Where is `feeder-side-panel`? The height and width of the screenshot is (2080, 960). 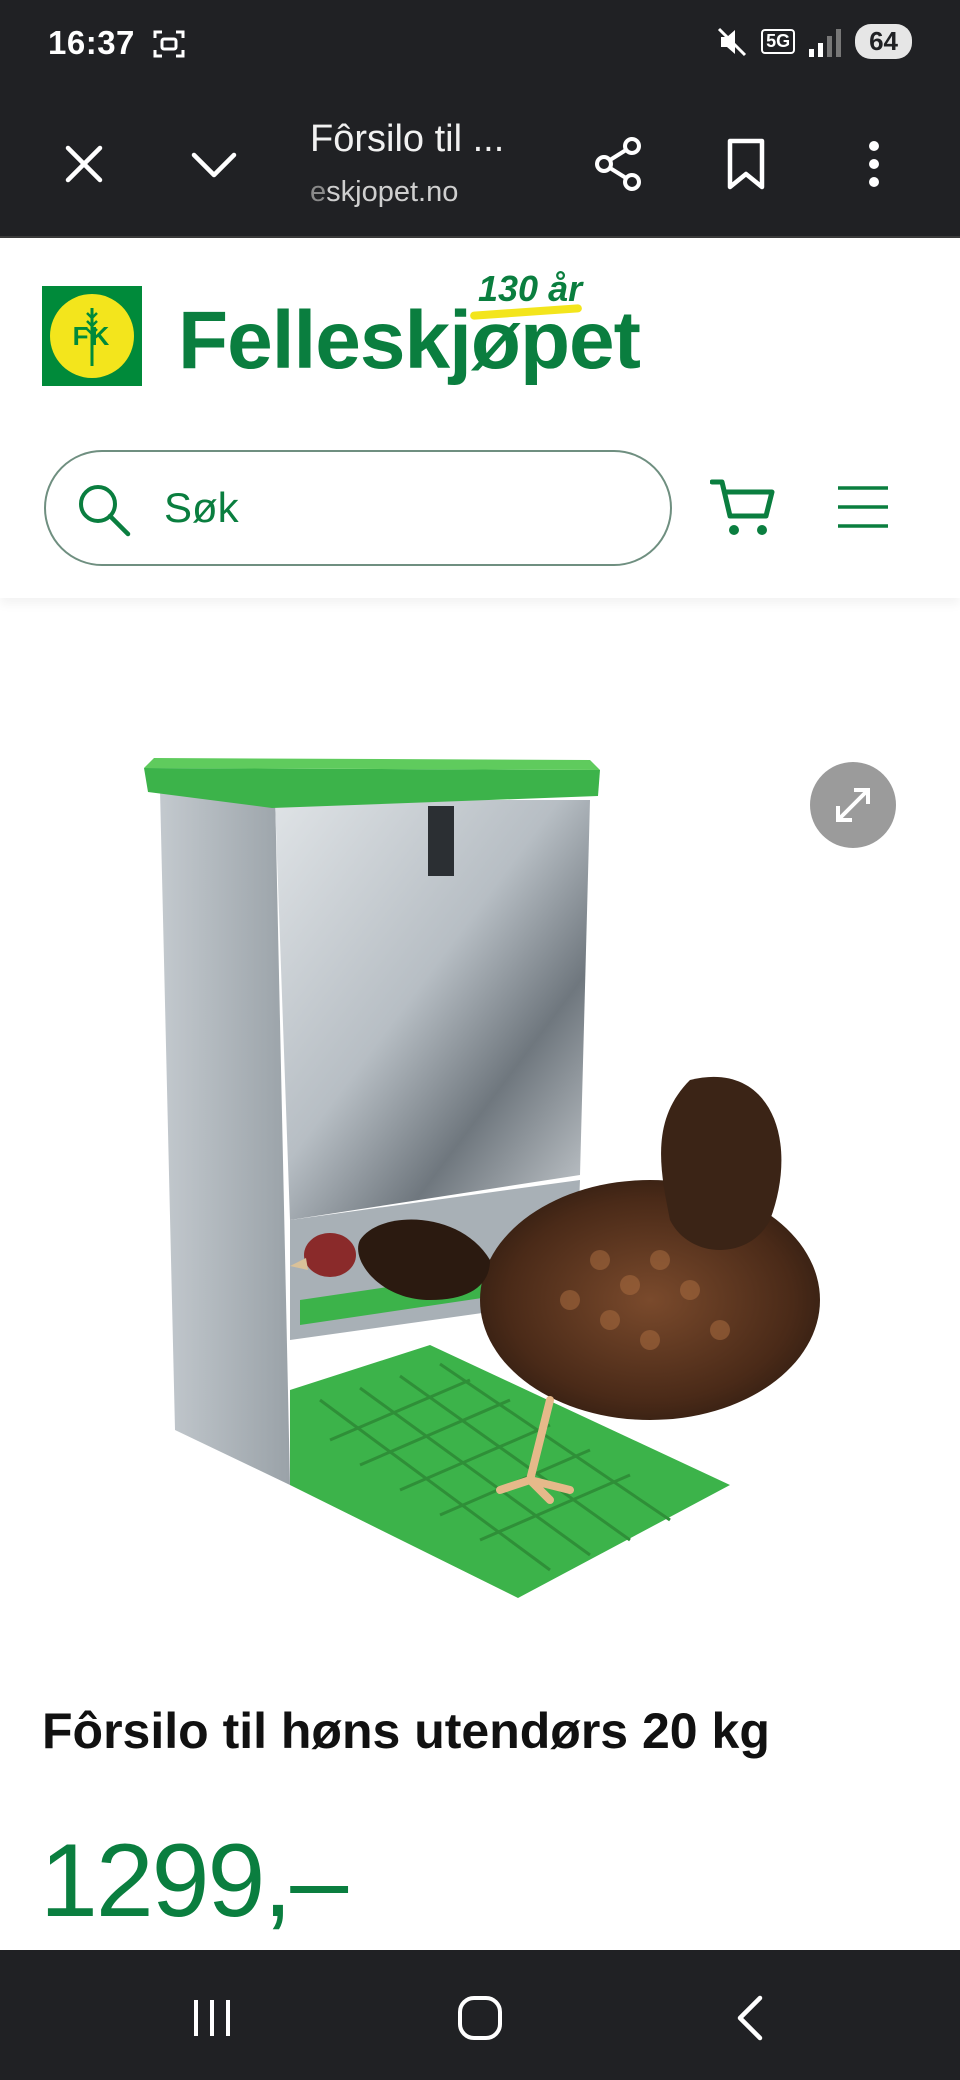 feeder-side-panel is located at coordinates (225, 1137).